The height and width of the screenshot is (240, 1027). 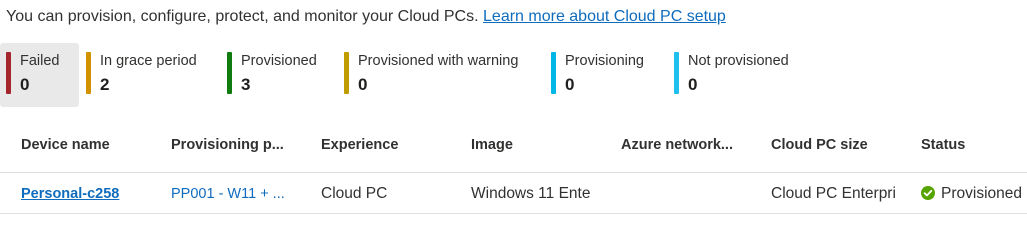 What do you see at coordinates (88, 73) in the screenshot?
I see `tile-in-grace-period-color-bar` at bounding box center [88, 73].